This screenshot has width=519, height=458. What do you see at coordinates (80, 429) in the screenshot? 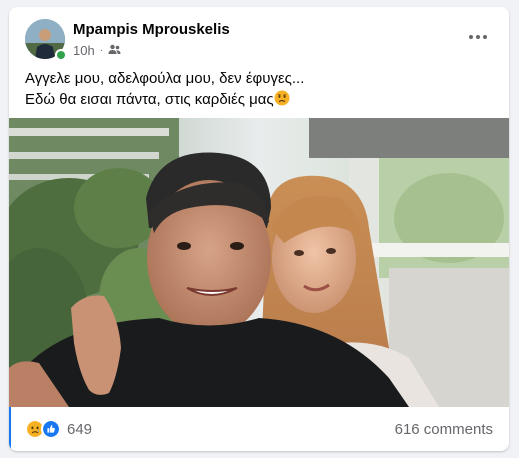
I see `reaction-count: 649` at bounding box center [80, 429].